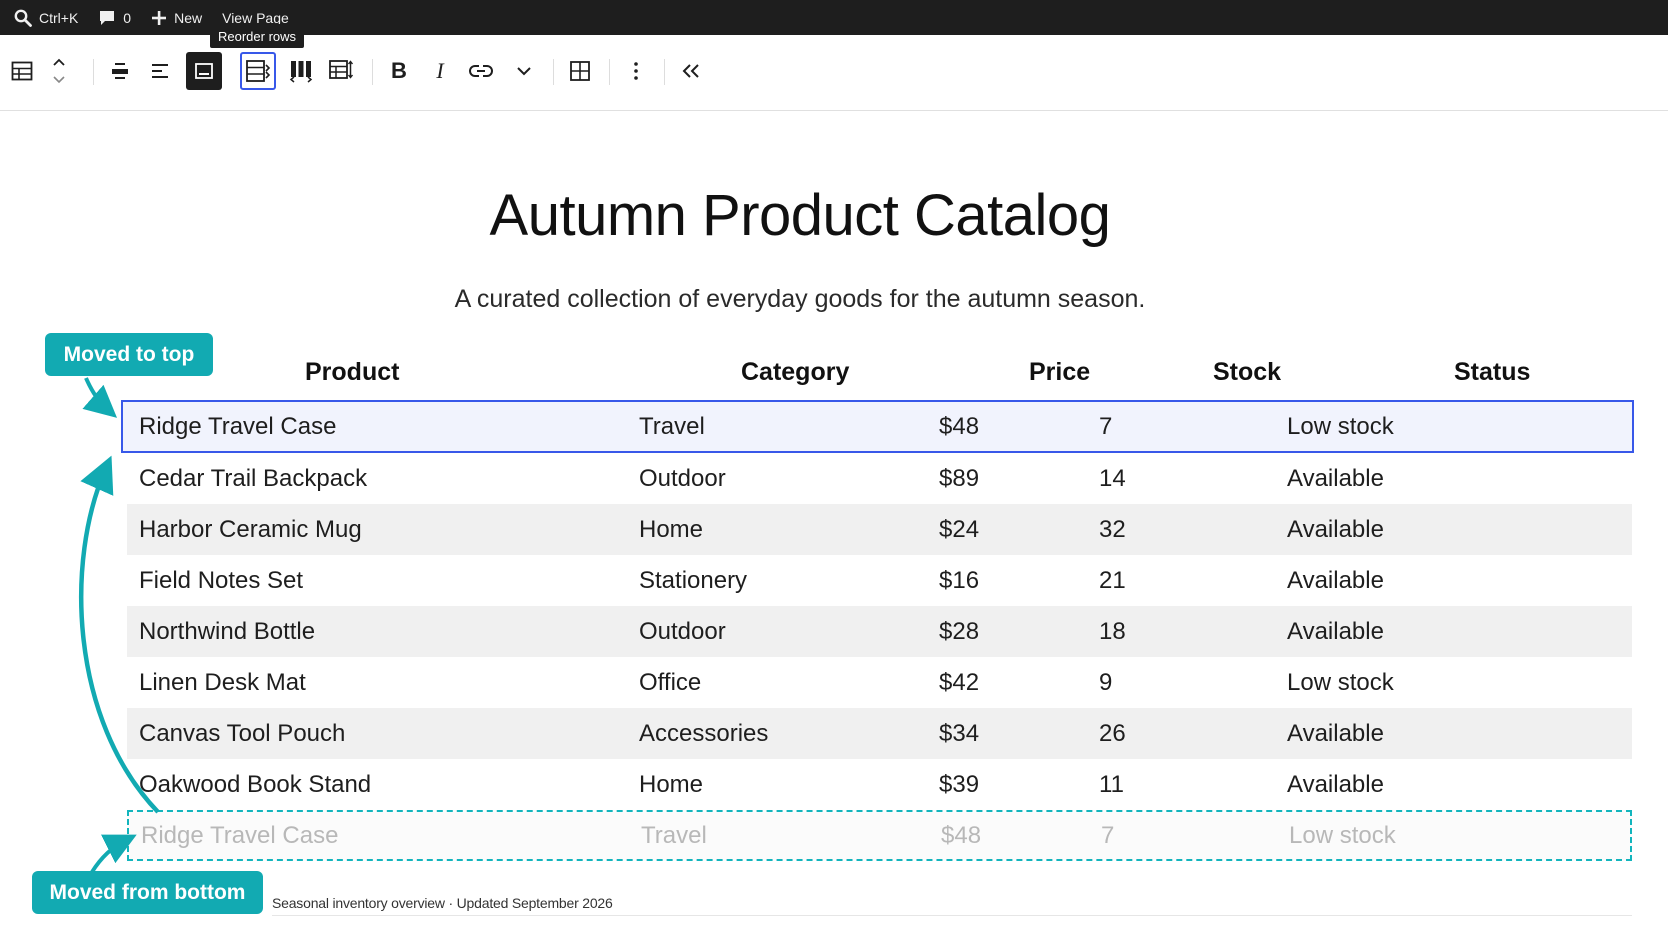 The height and width of the screenshot is (943, 1668). Describe the element at coordinates (959, 733) in the screenshot. I see `cell-price: $34` at that location.